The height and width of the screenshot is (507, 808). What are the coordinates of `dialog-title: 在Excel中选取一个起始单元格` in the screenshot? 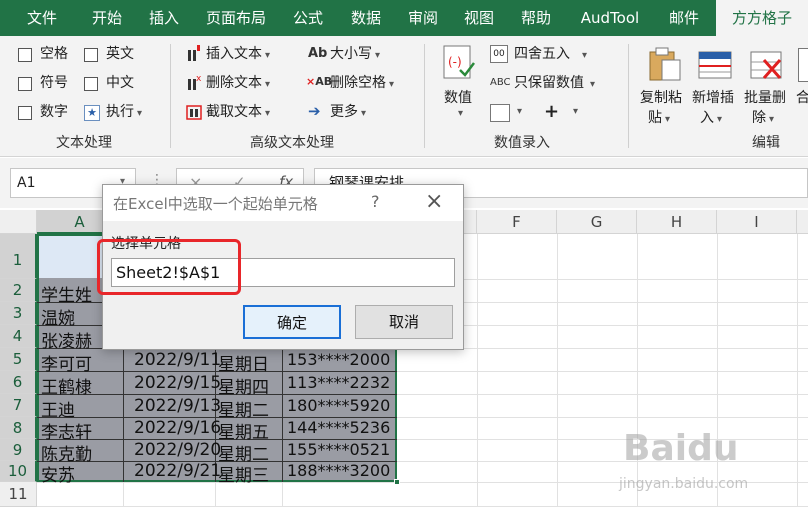 It's located at (215, 204).